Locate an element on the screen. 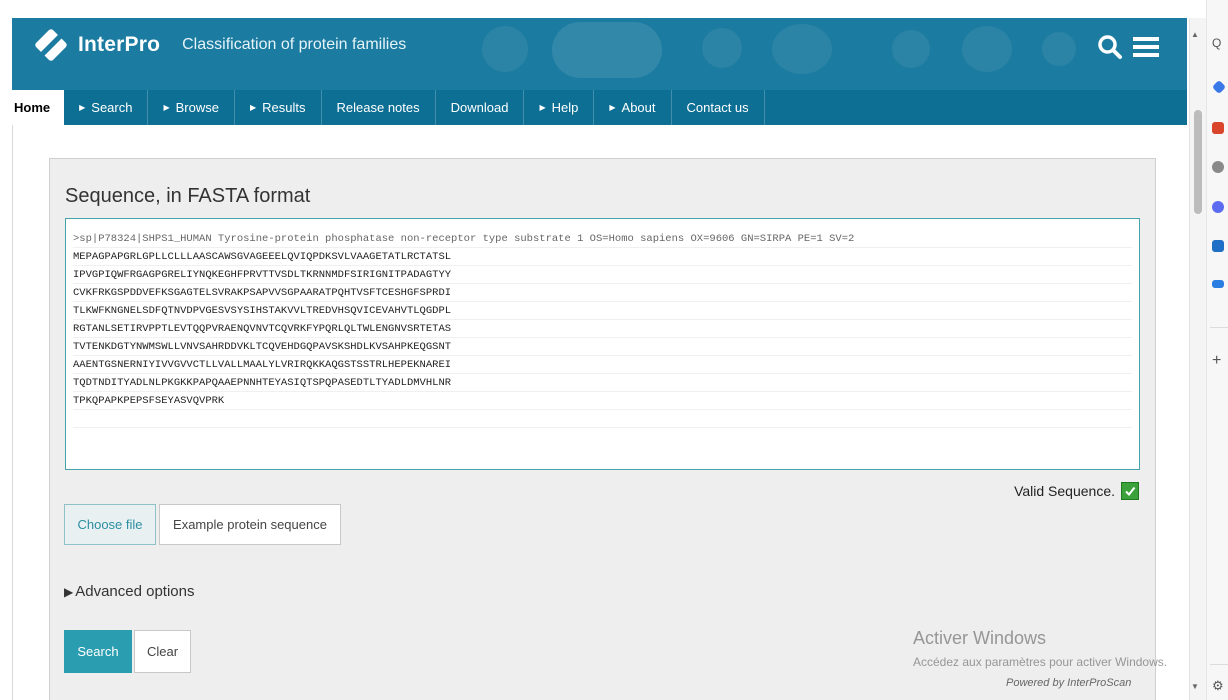 This screenshot has height=700, width=1228. expand-triangle-icon: ▶ is located at coordinates (69, 591).